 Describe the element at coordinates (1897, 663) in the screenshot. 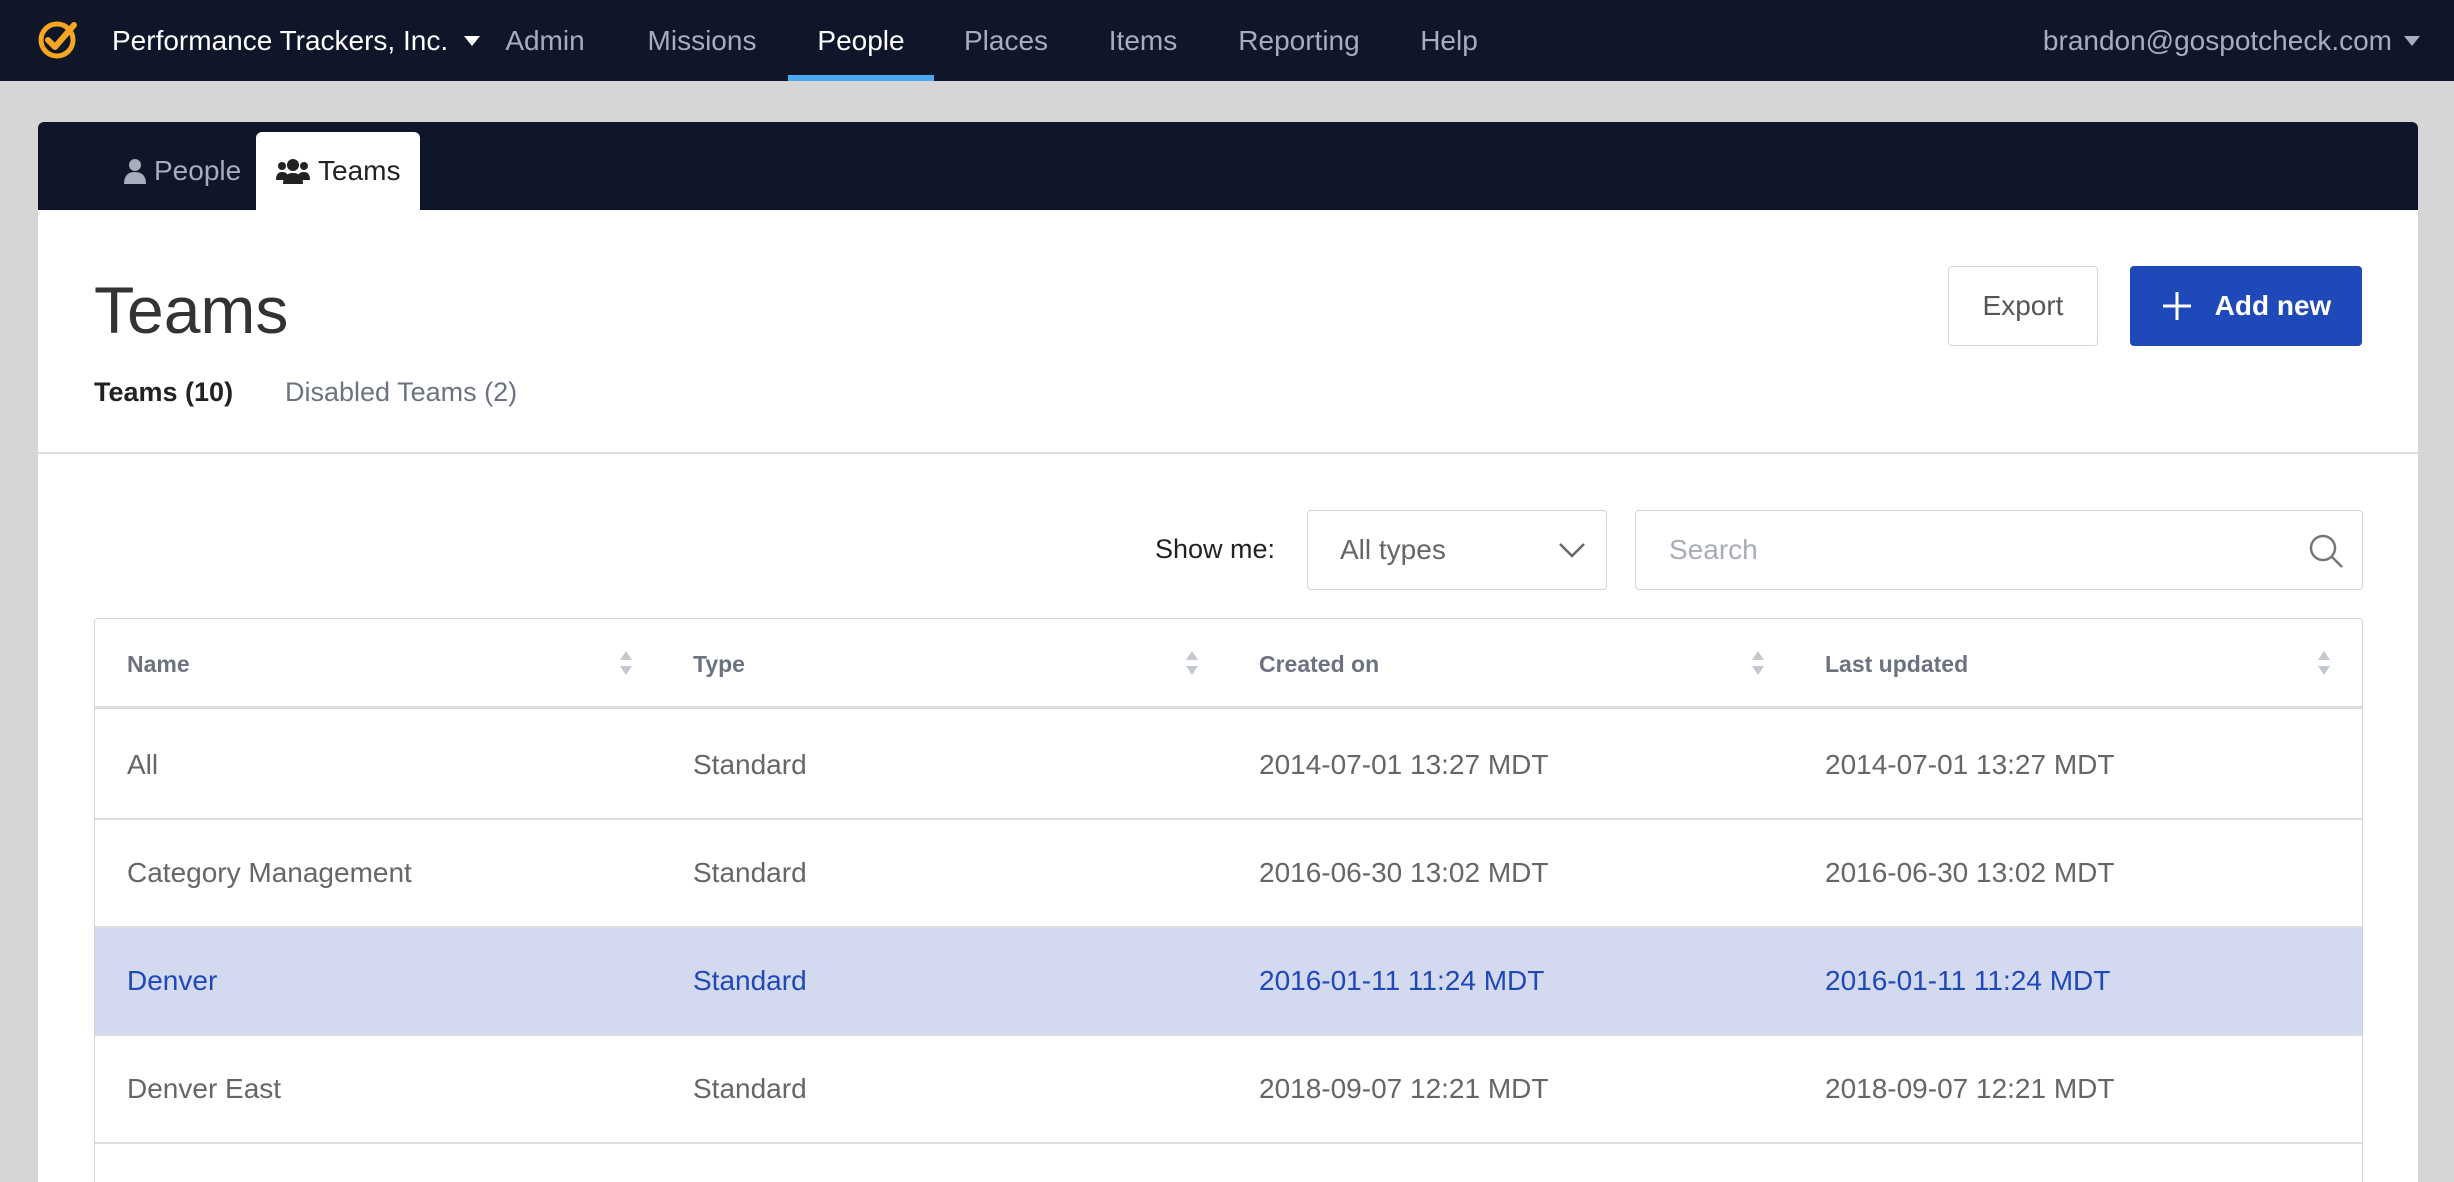

I see `column-header-label: Last updated` at that location.